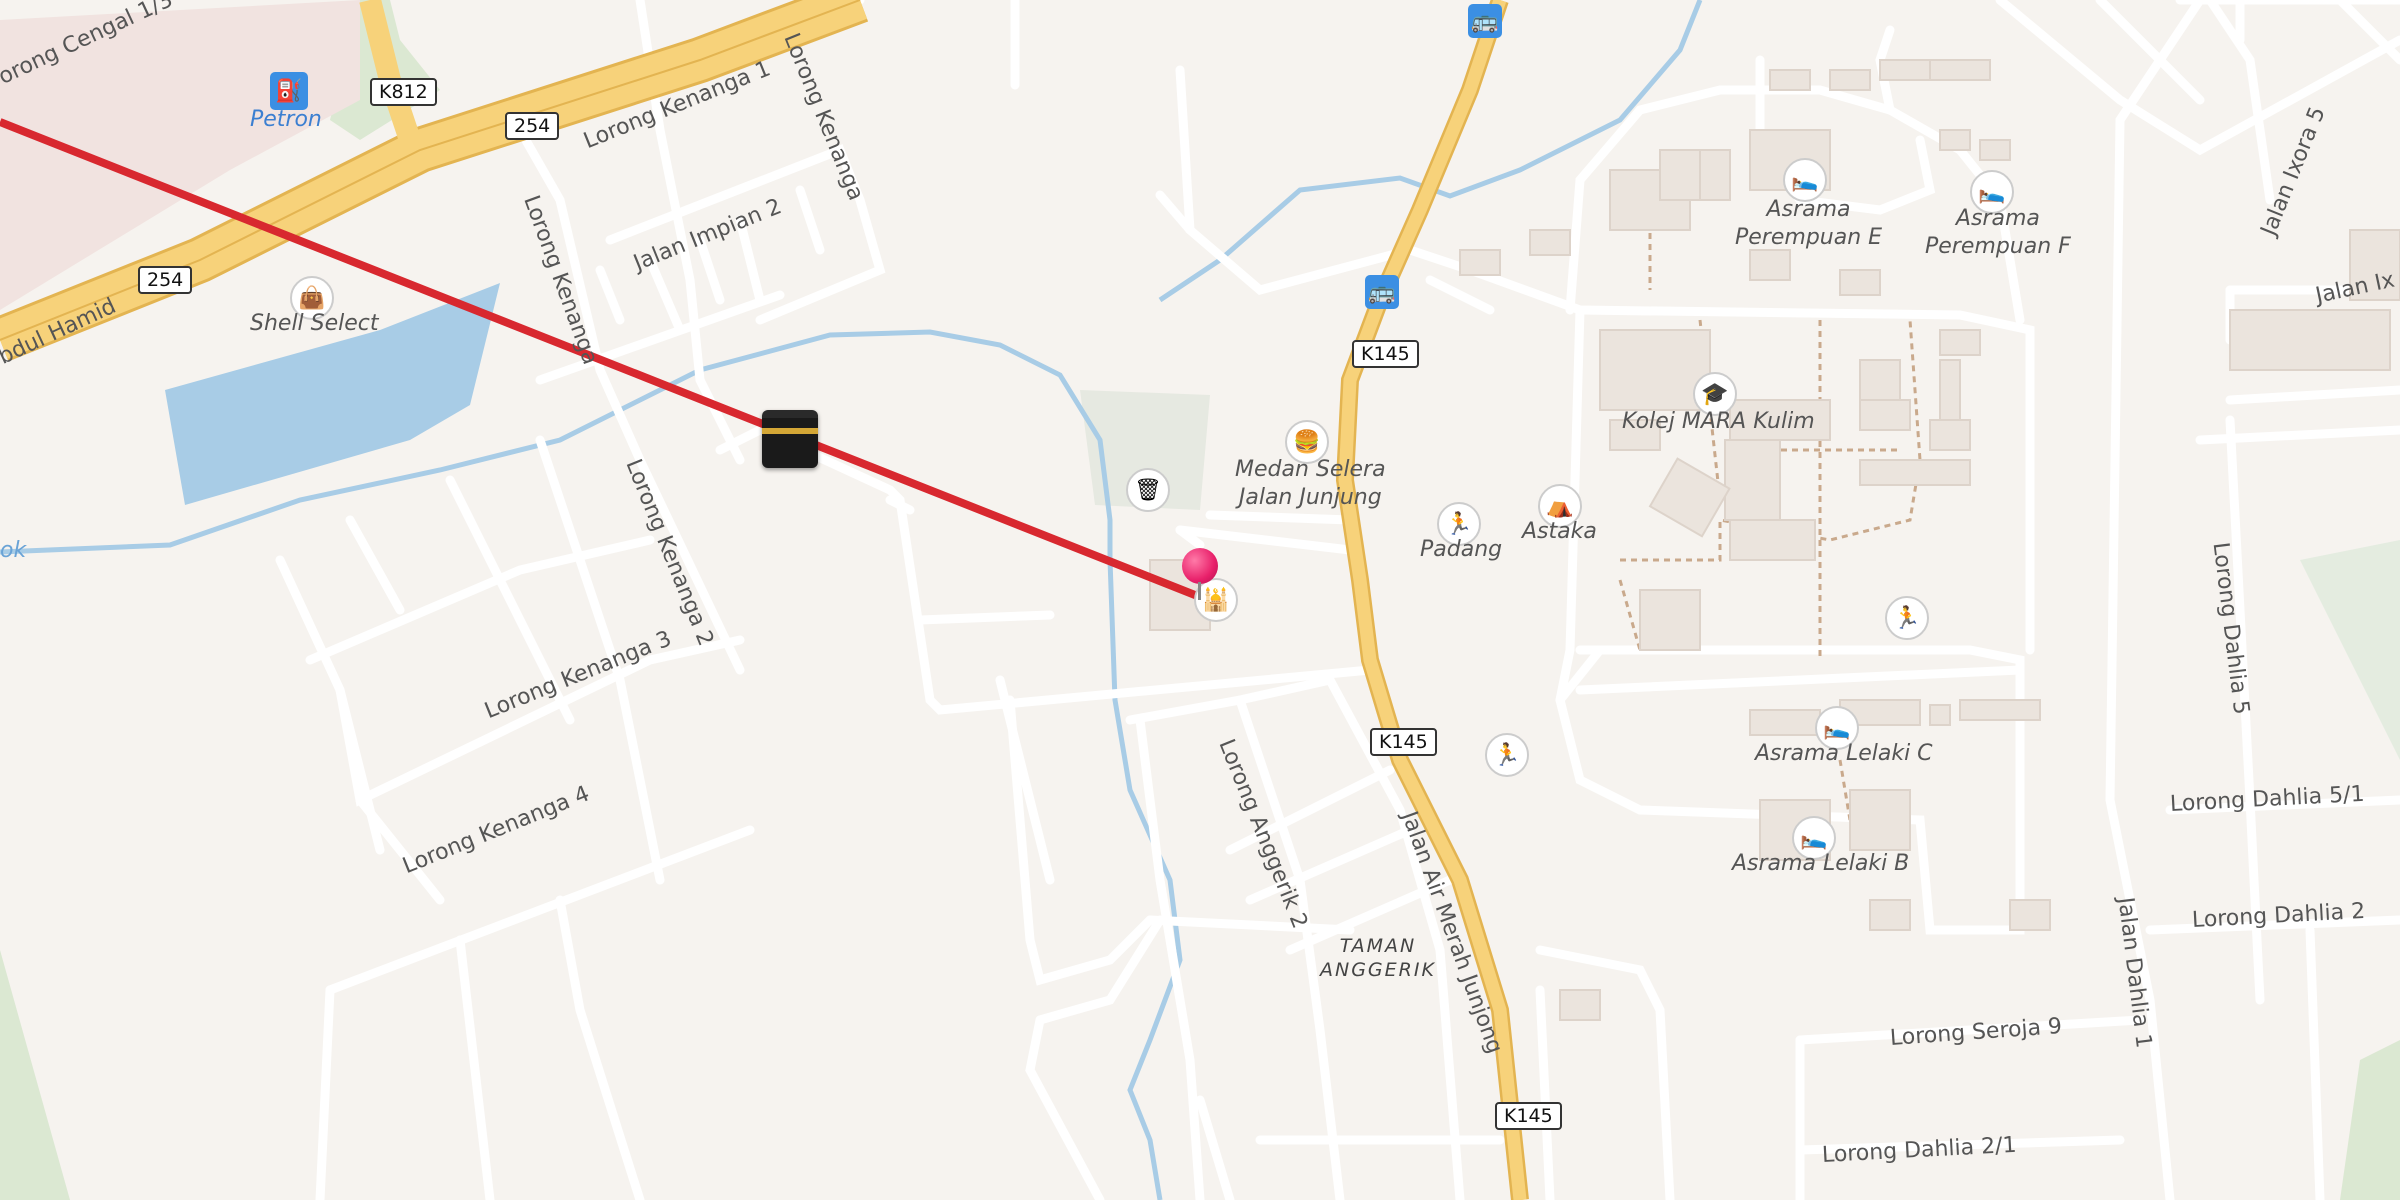 The height and width of the screenshot is (1200, 2400). Describe the element at coordinates (1718, 422) in the screenshot. I see `poi-label-kolej-mara-kulim: Kolej MARA Kulim` at that location.